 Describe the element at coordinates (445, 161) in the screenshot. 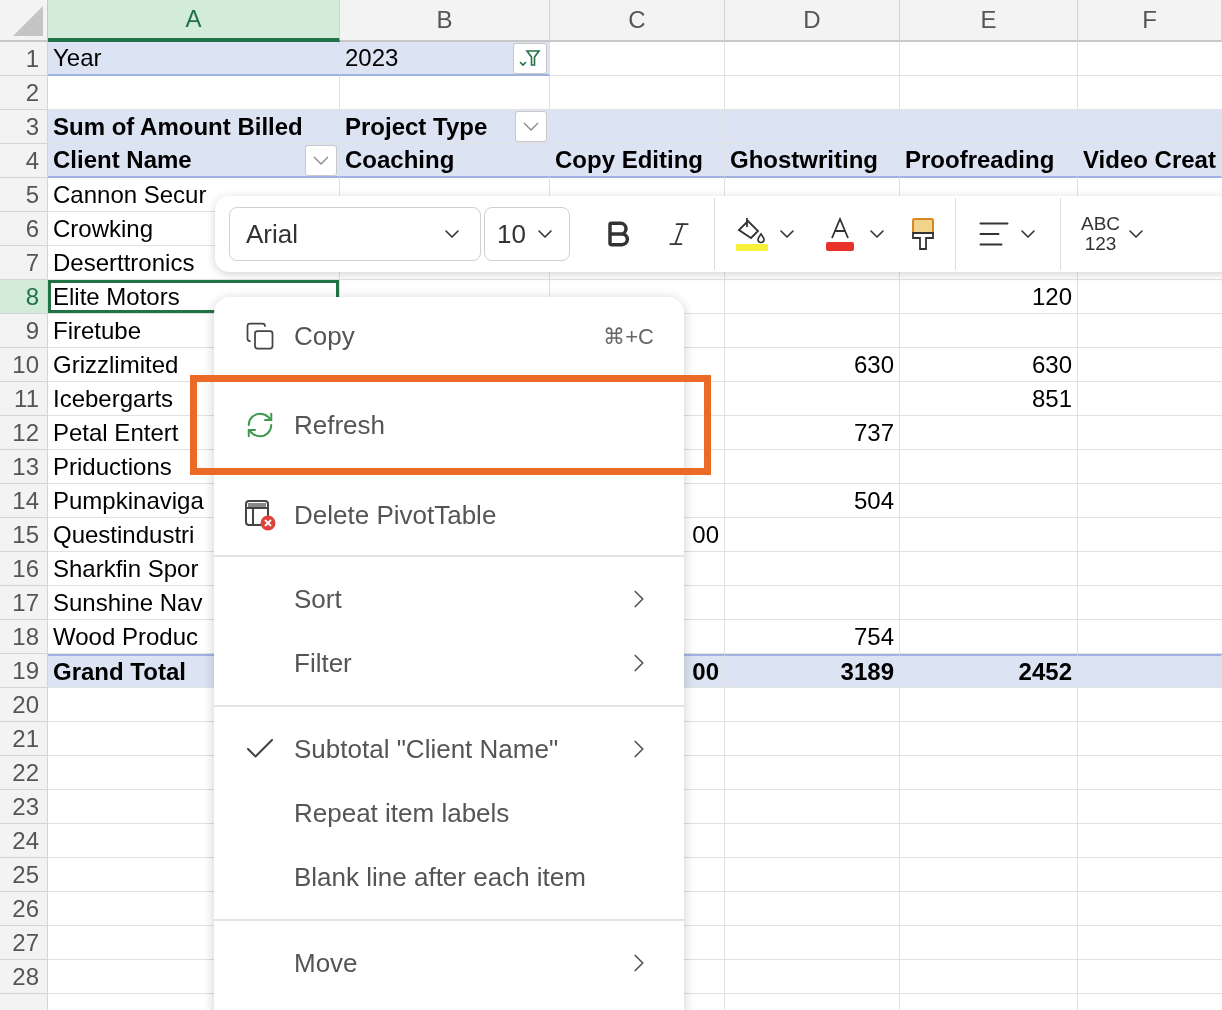

I see `table-cell: Coaching` at that location.